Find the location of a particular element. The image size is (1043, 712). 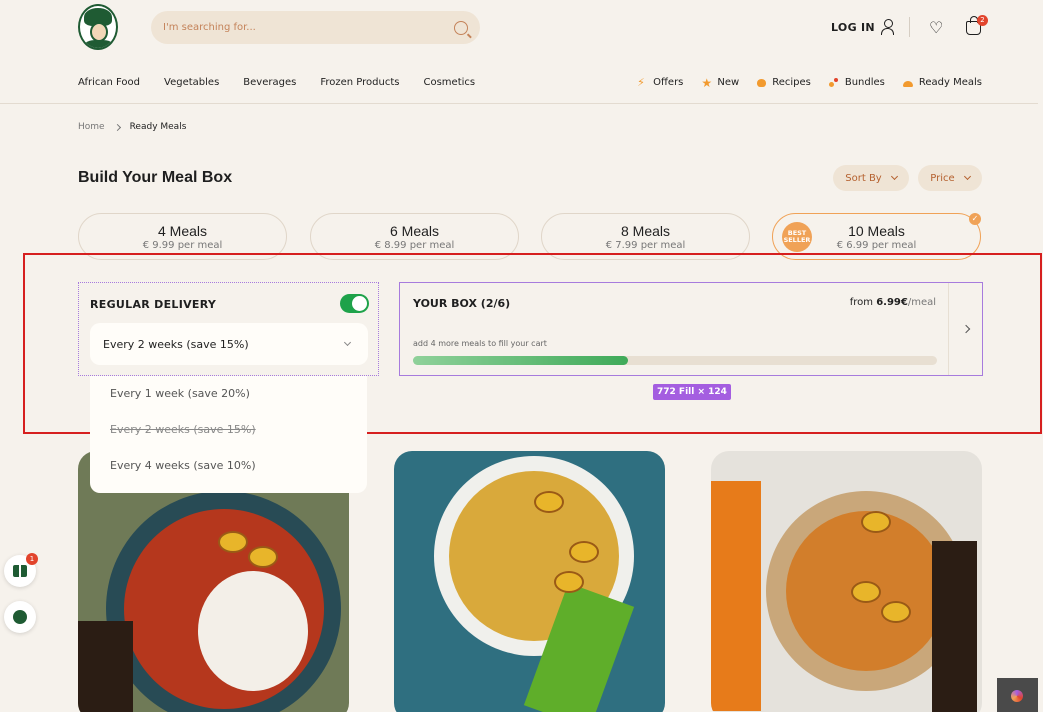

nav-divider is located at coordinates (519, 103).